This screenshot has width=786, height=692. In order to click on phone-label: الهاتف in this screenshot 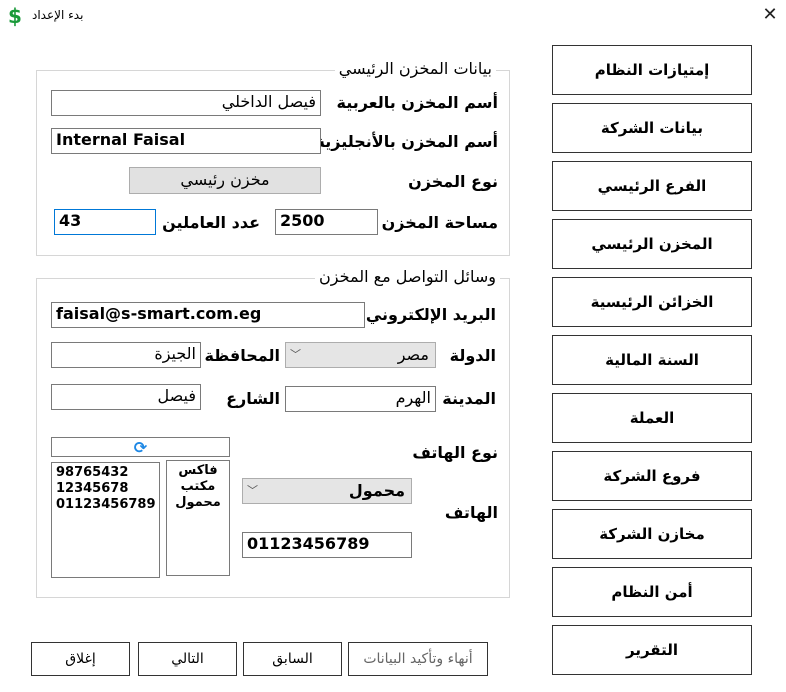, I will do `click(471, 512)`.